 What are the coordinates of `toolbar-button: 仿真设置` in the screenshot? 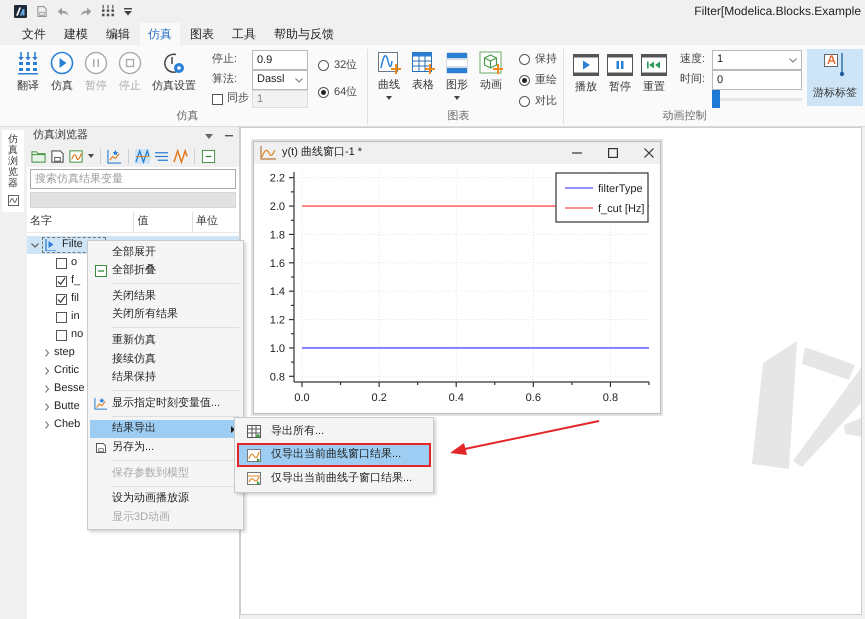 It's located at (174, 71).